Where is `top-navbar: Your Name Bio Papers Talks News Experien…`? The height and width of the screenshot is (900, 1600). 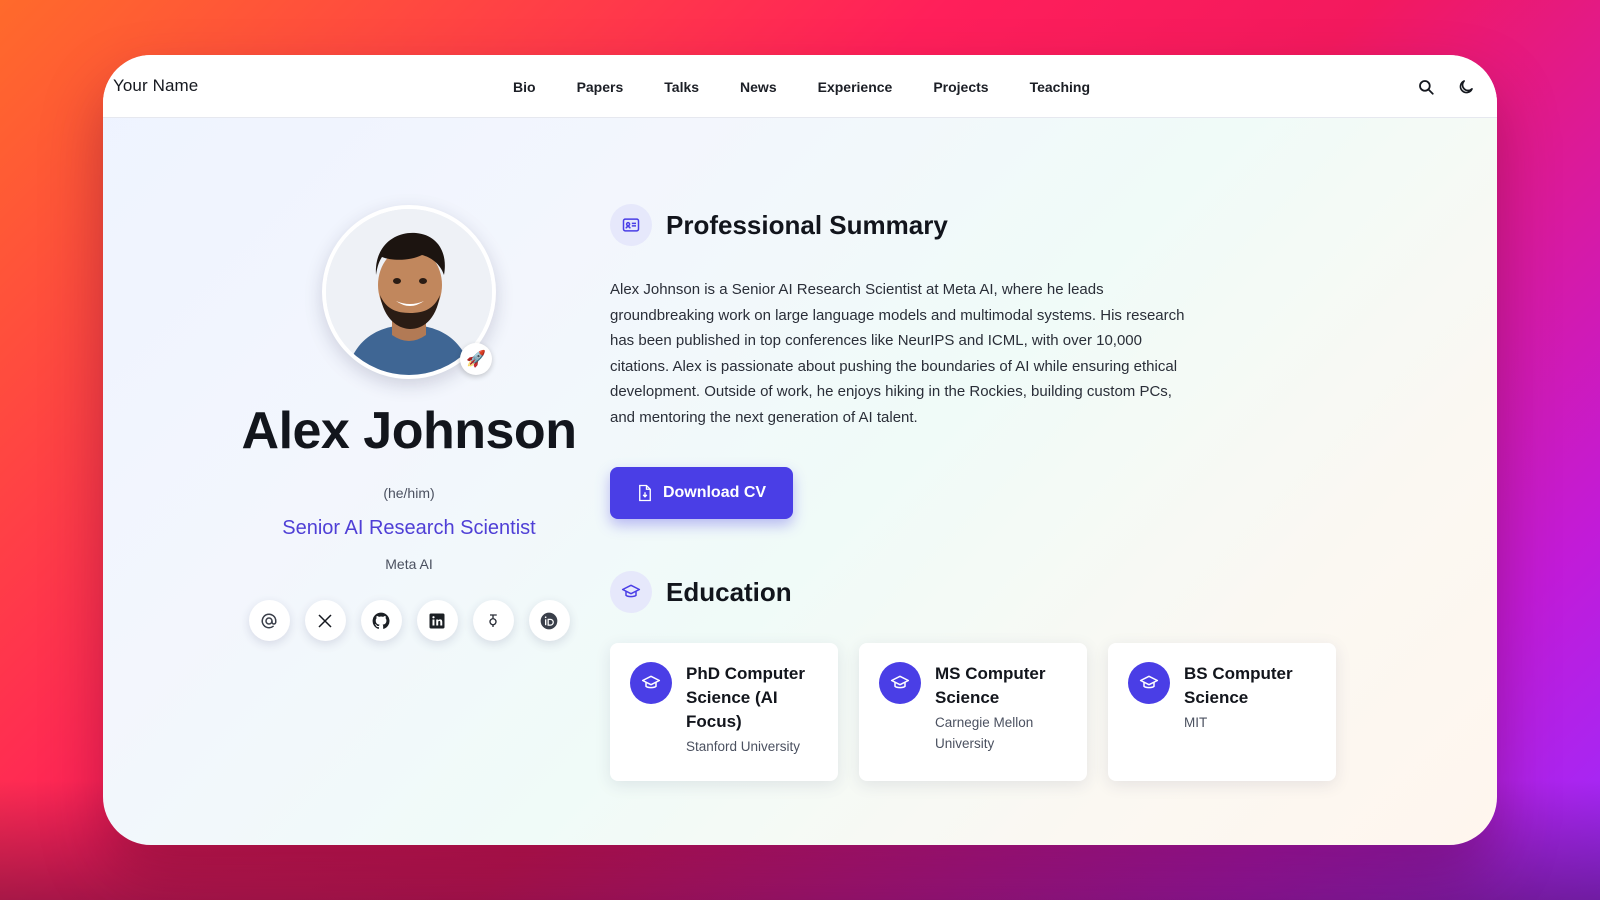
top-navbar: Your Name Bio Papers Talks News Experien… is located at coordinates (800, 86).